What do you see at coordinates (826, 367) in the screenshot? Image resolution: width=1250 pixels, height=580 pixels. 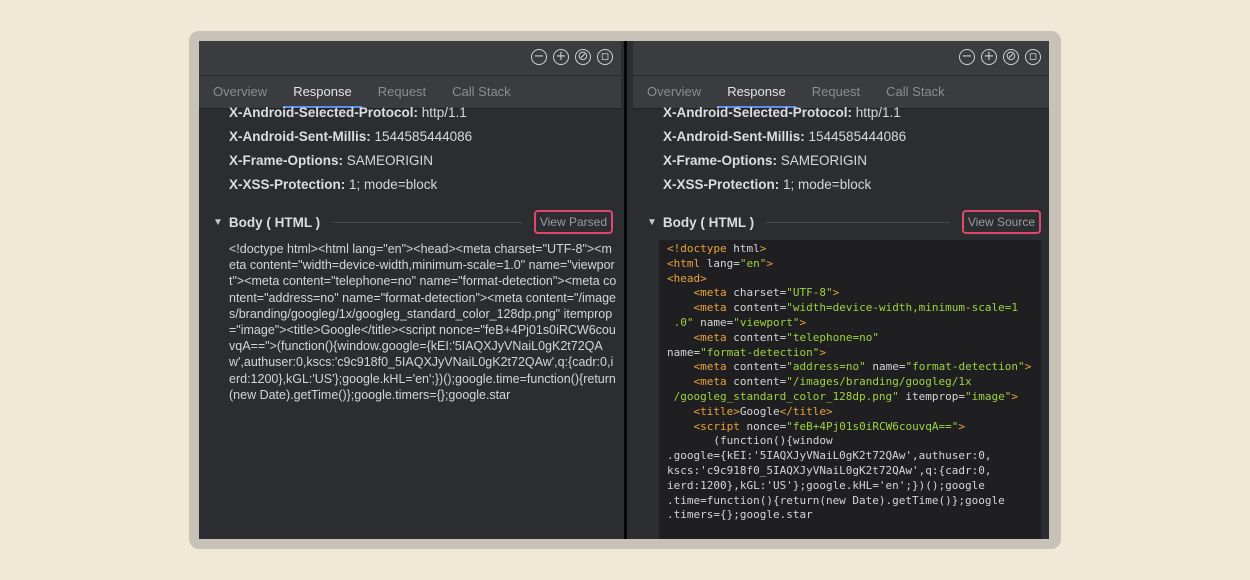 I see `code-token: "address=no"` at bounding box center [826, 367].